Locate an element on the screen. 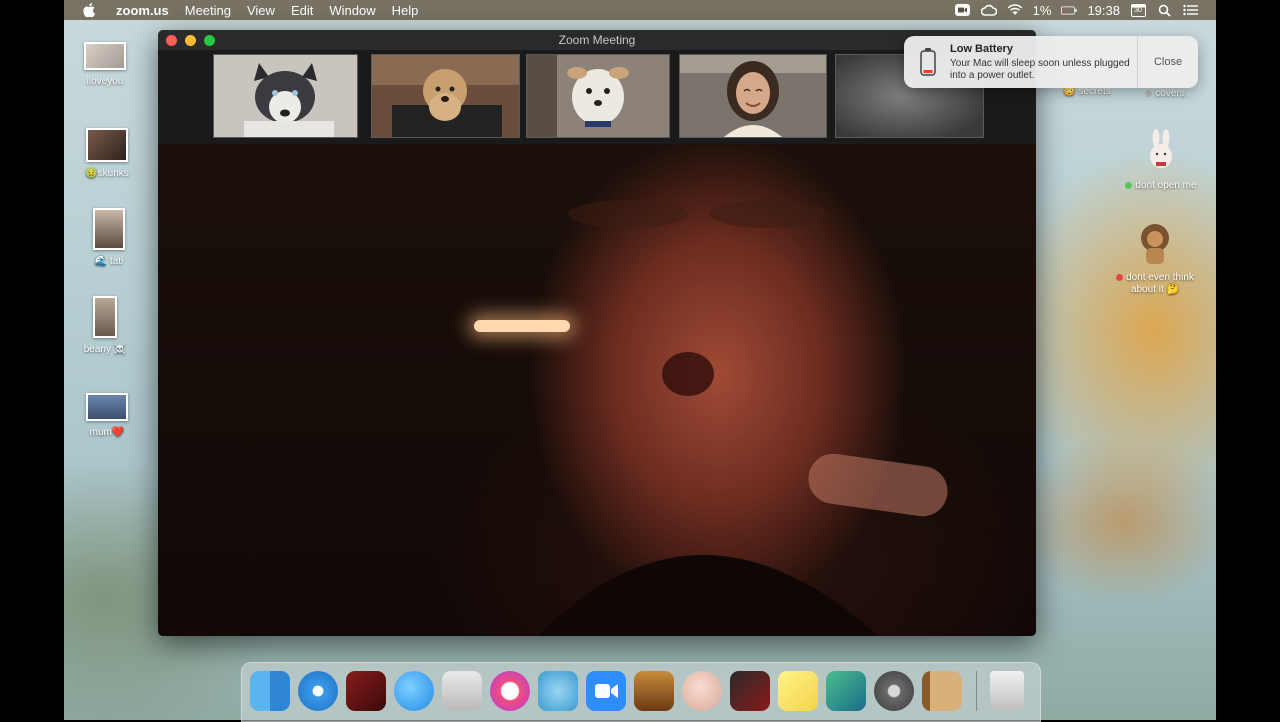 The image size is (1280, 722). menu-help: Help is located at coordinates (405, 10).